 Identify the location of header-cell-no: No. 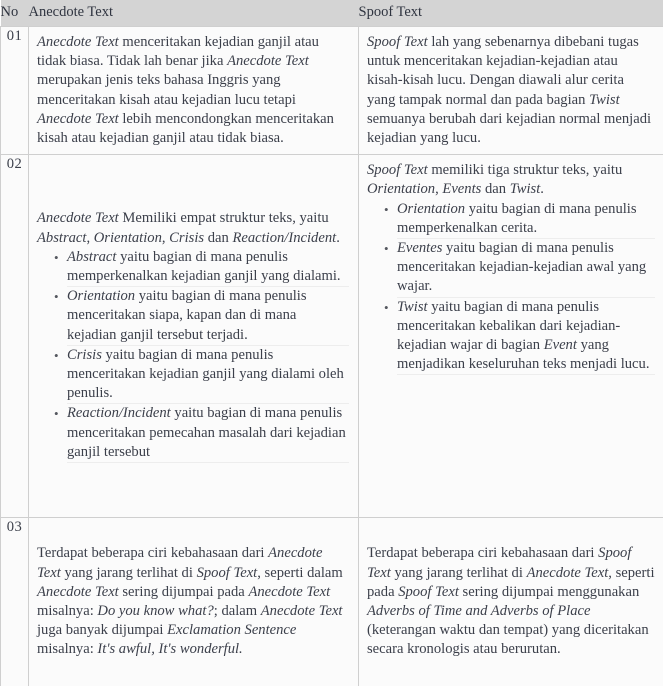
(15, 13).